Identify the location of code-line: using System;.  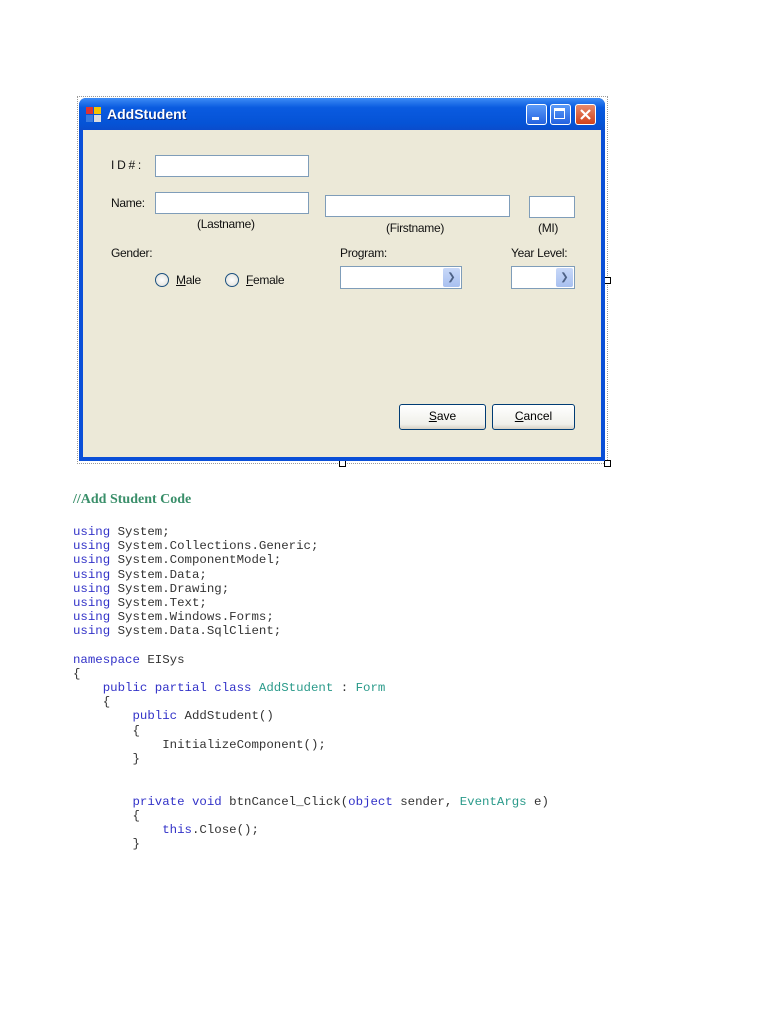
(311, 532).